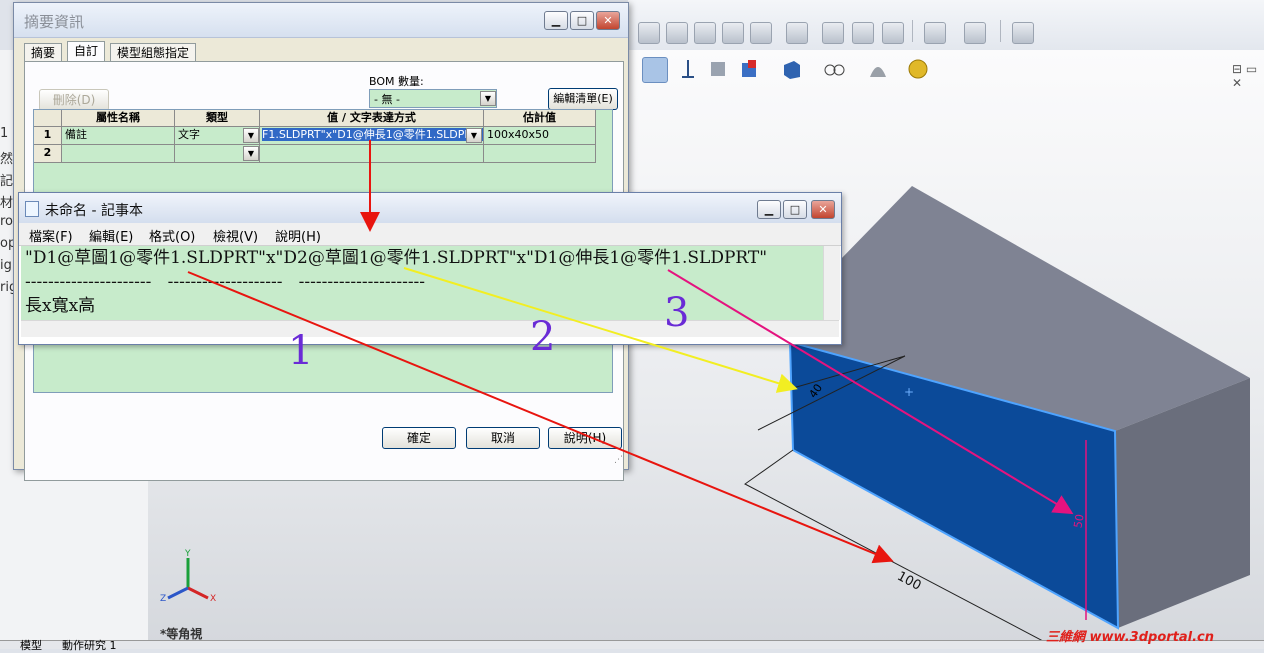 Image resolution: width=1264 pixels, height=653 pixels. What do you see at coordinates (321, 20) in the screenshot?
I see `dialog-titlebar: 摘要資訊 ▁ □ ✕` at bounding box center [321, 20].